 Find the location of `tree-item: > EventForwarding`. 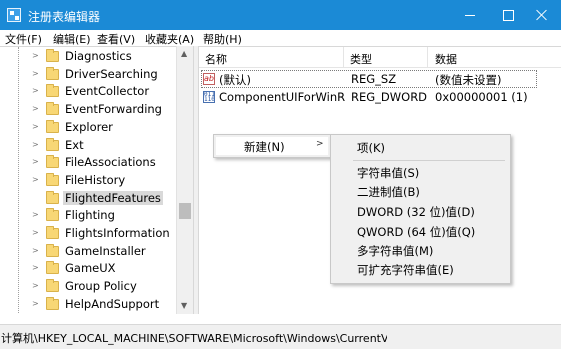

tree-item: > EventForwarding is located at coordinates (88, 109).